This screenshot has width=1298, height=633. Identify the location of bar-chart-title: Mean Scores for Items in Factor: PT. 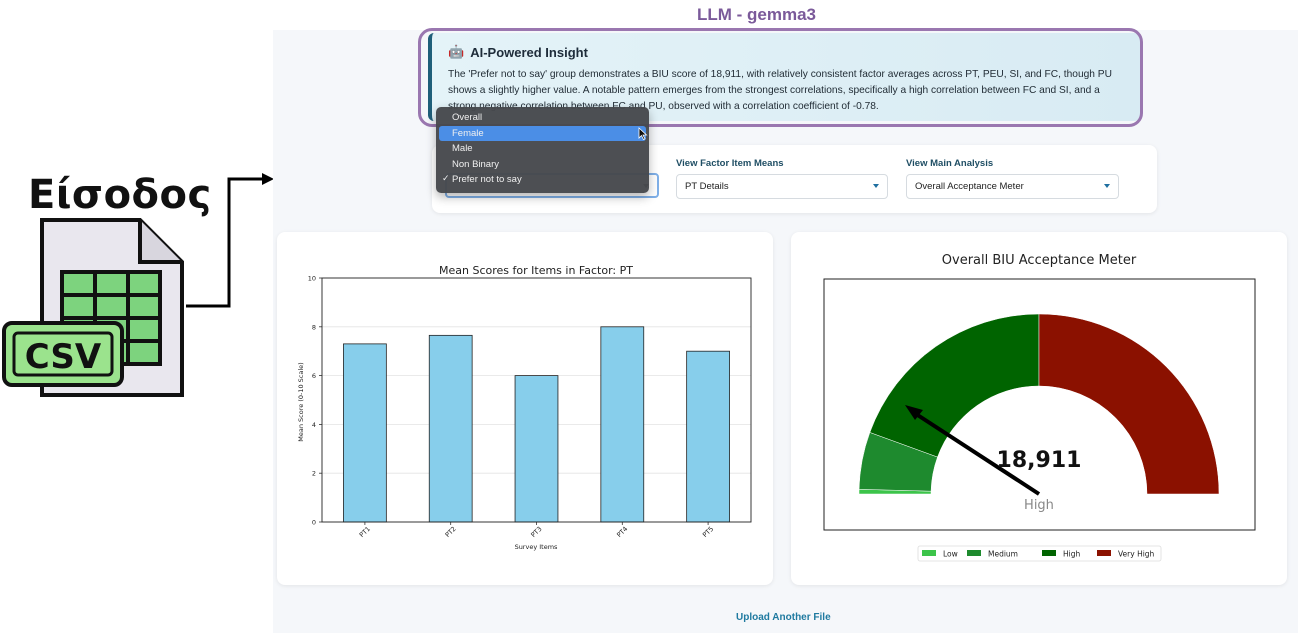
(536, 270).